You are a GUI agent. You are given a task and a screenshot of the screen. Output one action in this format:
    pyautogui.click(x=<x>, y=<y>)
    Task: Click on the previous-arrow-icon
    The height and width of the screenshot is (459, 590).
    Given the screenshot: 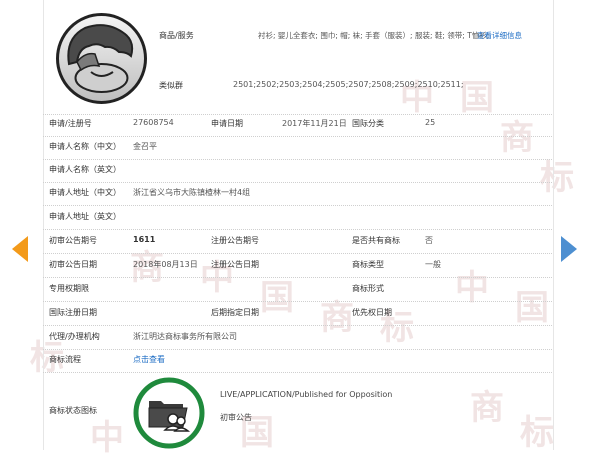 What is the action you would take?
    pyautogui.click(x=20, y=249)
    